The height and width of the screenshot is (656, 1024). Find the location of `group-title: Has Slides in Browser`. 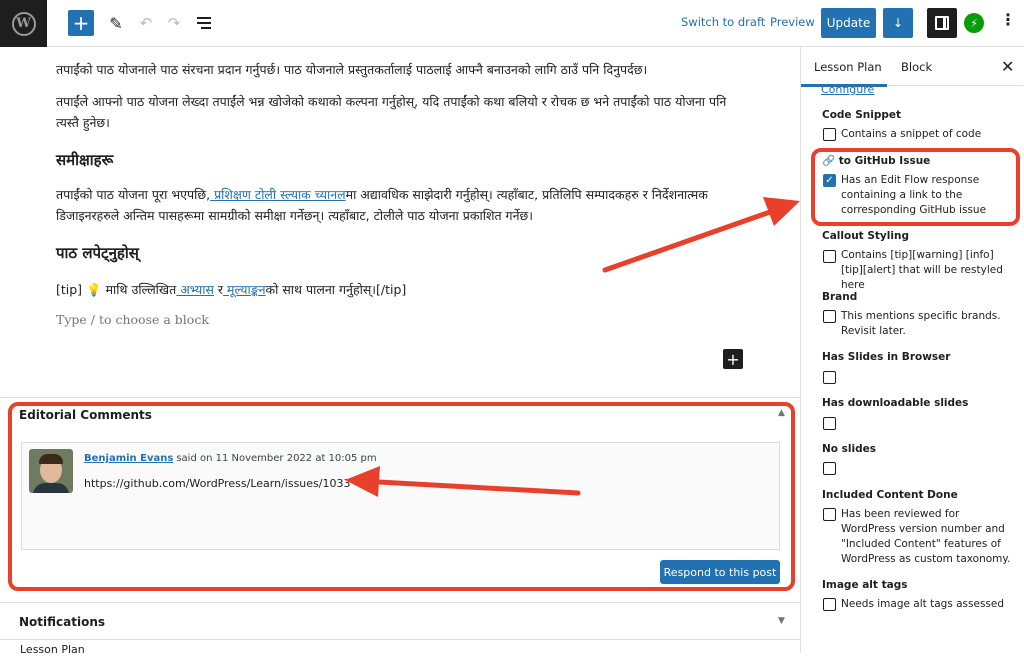

group-title: Has Slides in Browser is located at coordinates (886, 357).